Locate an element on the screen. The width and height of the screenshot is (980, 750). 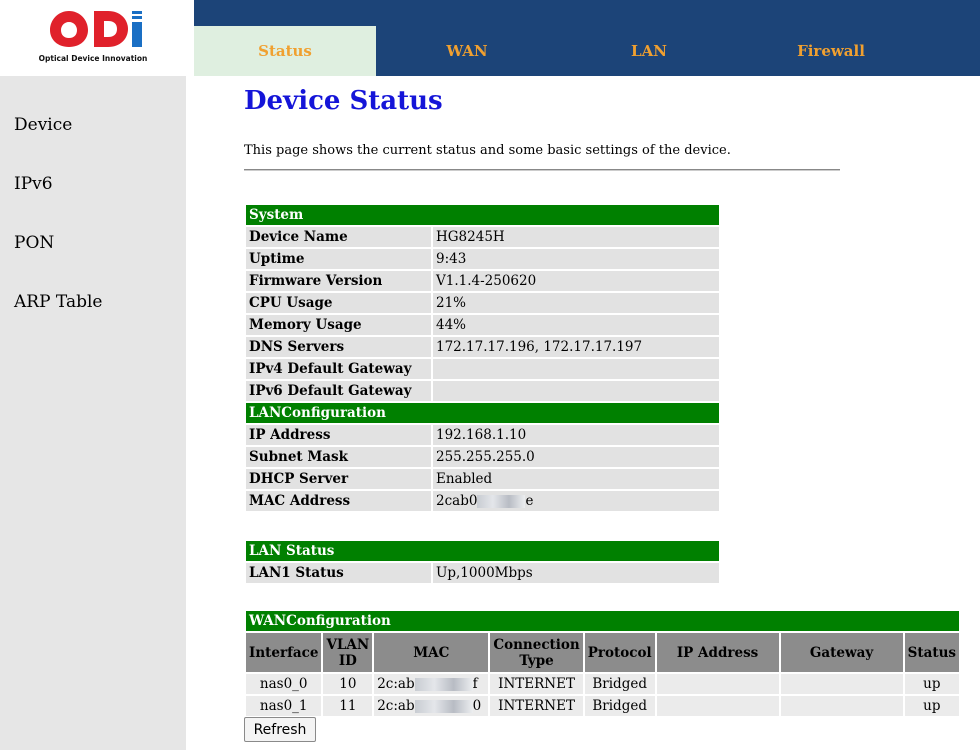
row-value: 255.255.255.0 is located at coordinates (576, 457).